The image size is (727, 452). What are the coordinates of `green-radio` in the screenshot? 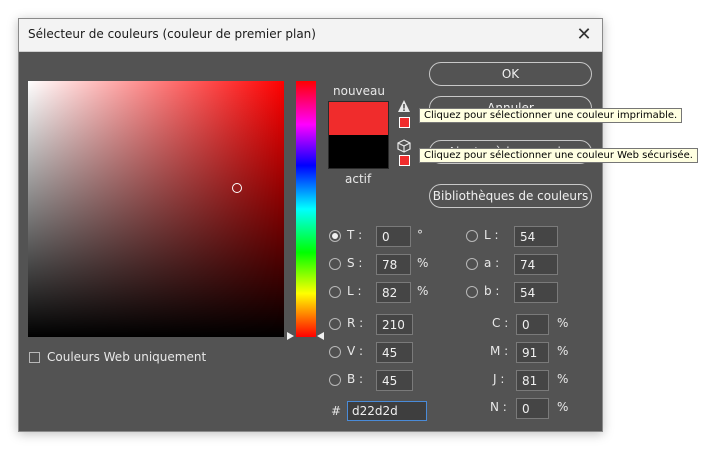 It's located at (335, 352).